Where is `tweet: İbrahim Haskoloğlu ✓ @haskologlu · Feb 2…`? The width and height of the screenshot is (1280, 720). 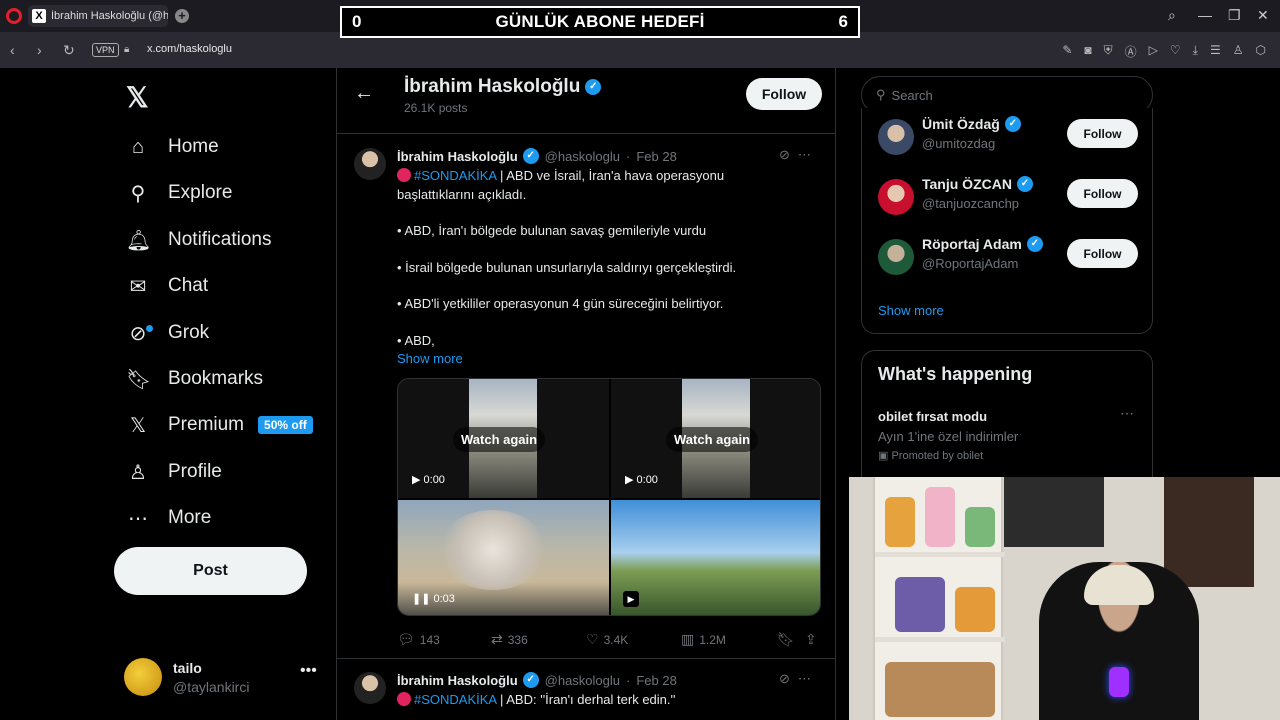 tweet: İbrahim Haskoloğlu ✓ @haskologlu · Feb 2… is located at coordinates (586, 689).